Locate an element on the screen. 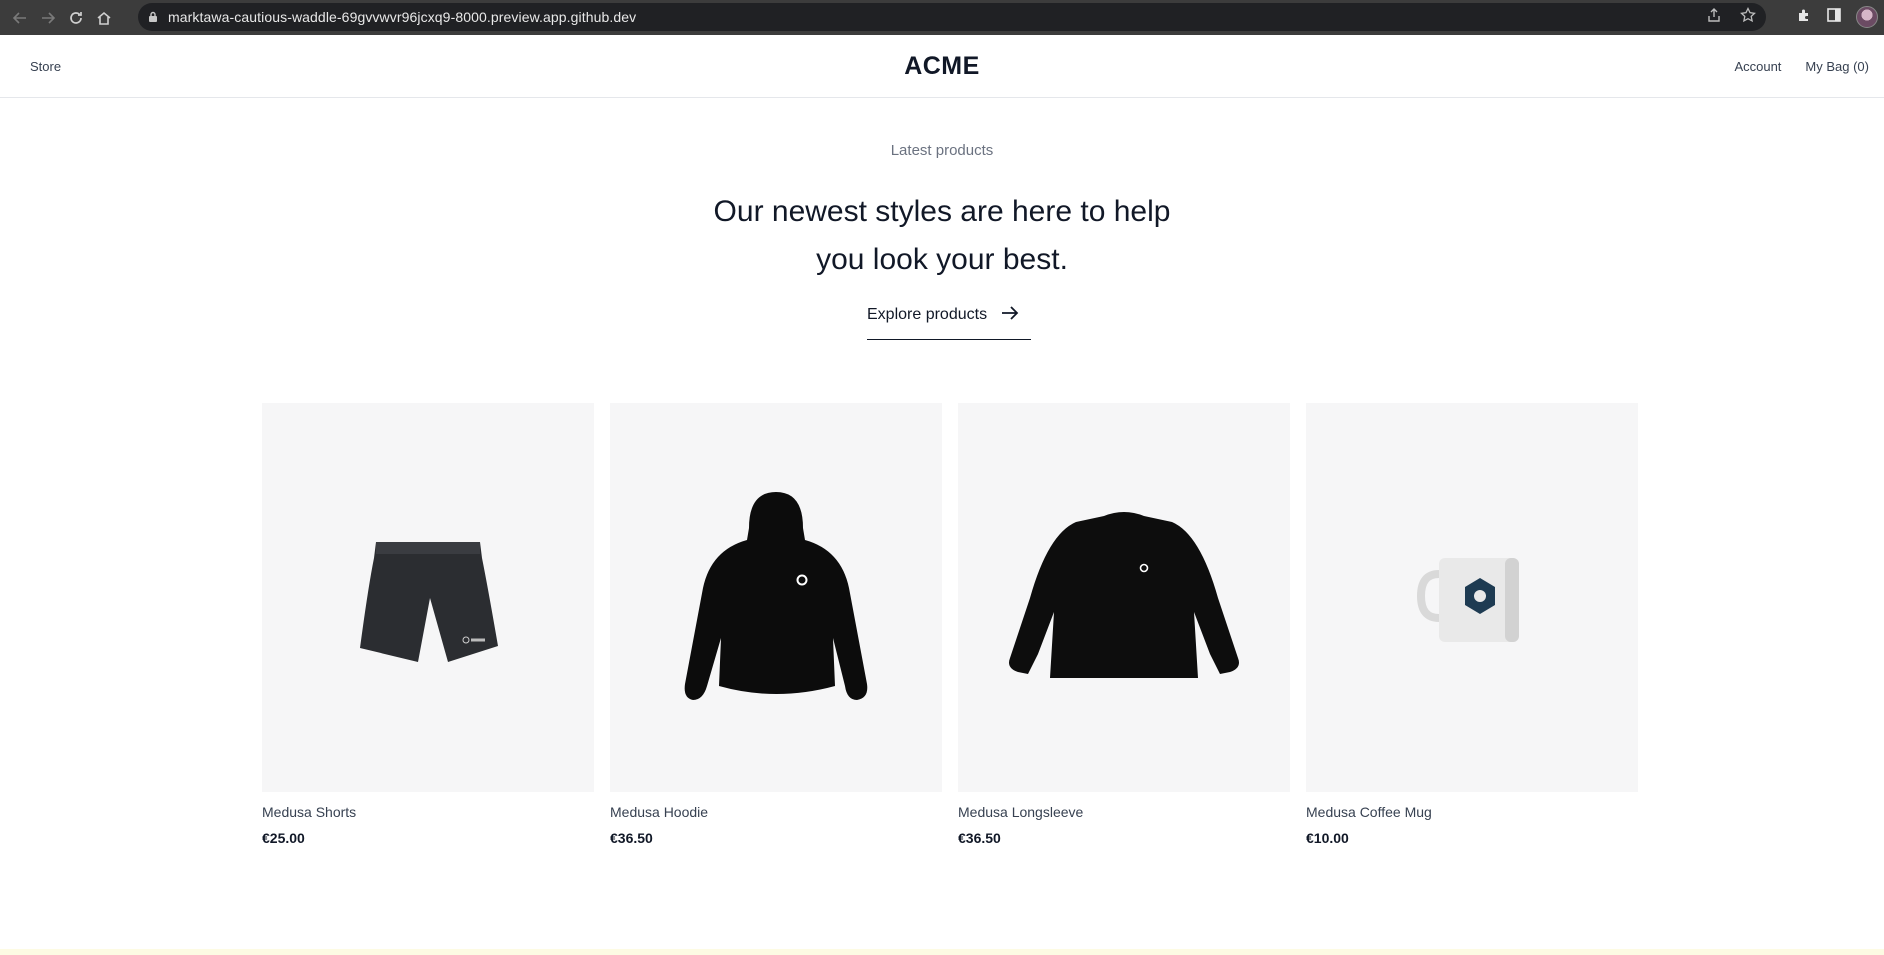 This screenshot has height=955, width=1884. product-card: Medusa Longsleeve €36.50 is located at coordinates (1124, 624).